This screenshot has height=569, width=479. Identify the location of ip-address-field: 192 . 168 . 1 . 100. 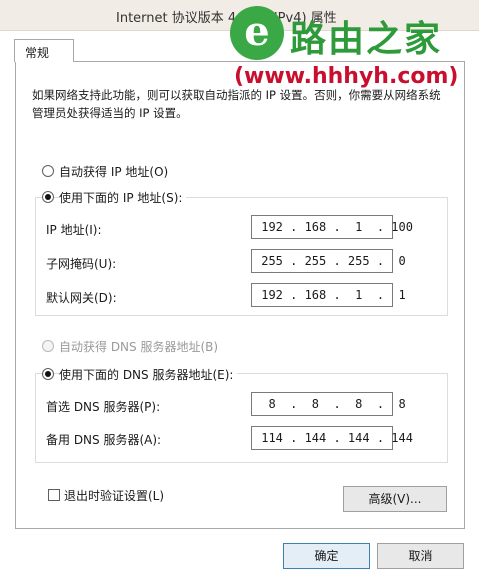
(332, 227).